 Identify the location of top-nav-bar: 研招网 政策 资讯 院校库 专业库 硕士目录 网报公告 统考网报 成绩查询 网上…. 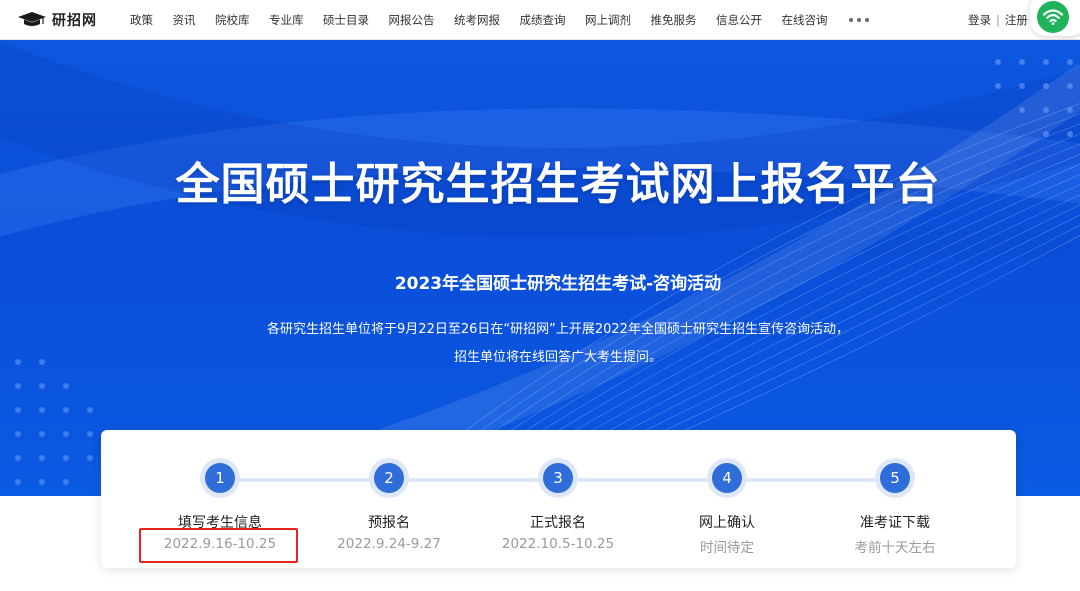
(540, 20).